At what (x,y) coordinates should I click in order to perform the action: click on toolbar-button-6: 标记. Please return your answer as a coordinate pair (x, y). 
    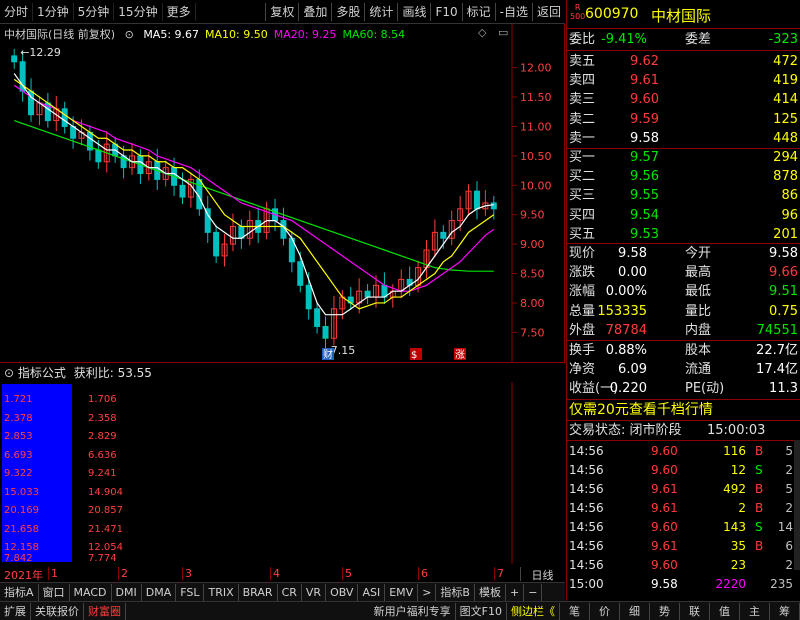
    Looking at the image, I should click on (478, 11).